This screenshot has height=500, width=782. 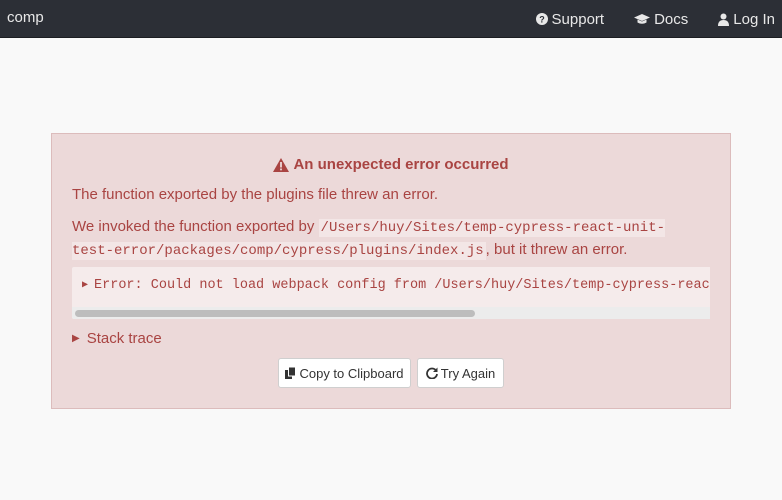 I want to click on horizontal-scrollbar, so click(x=391, y=313).